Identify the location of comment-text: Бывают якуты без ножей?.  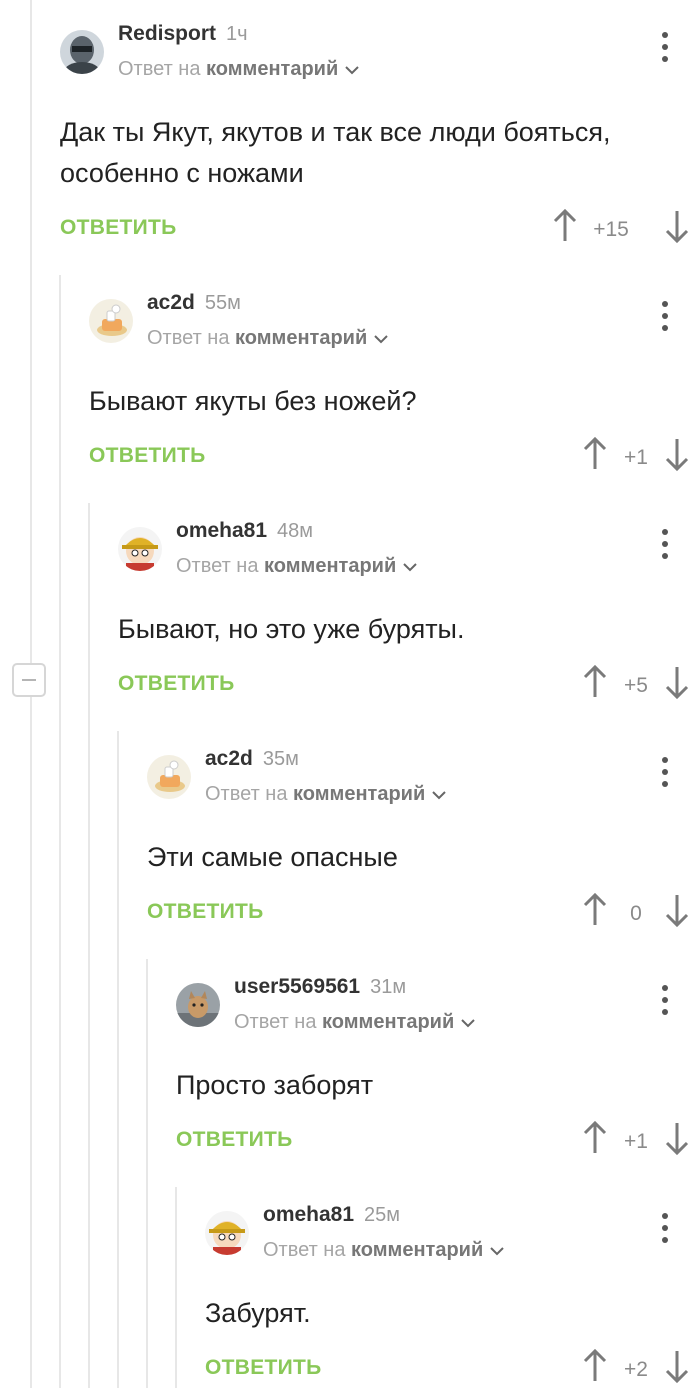
(253, 401).